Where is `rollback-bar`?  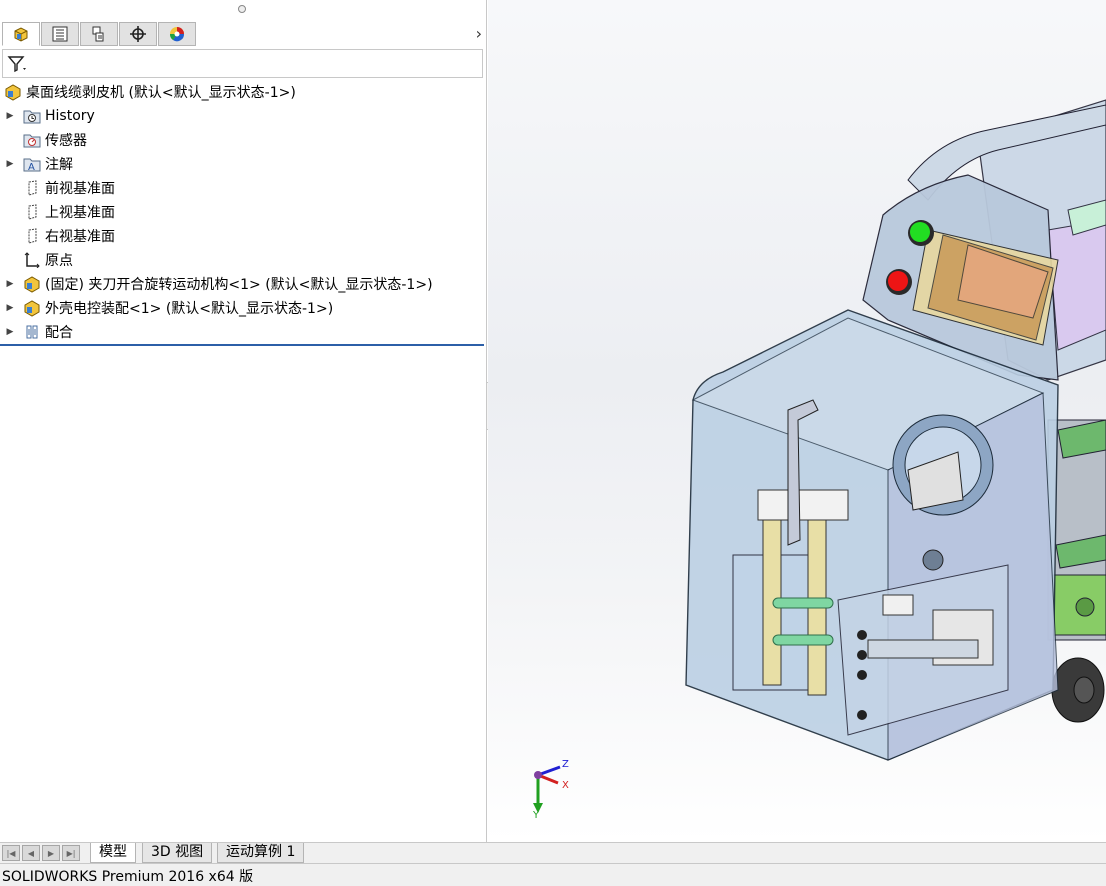
rollback-bar is located at coordinates (242, 345).